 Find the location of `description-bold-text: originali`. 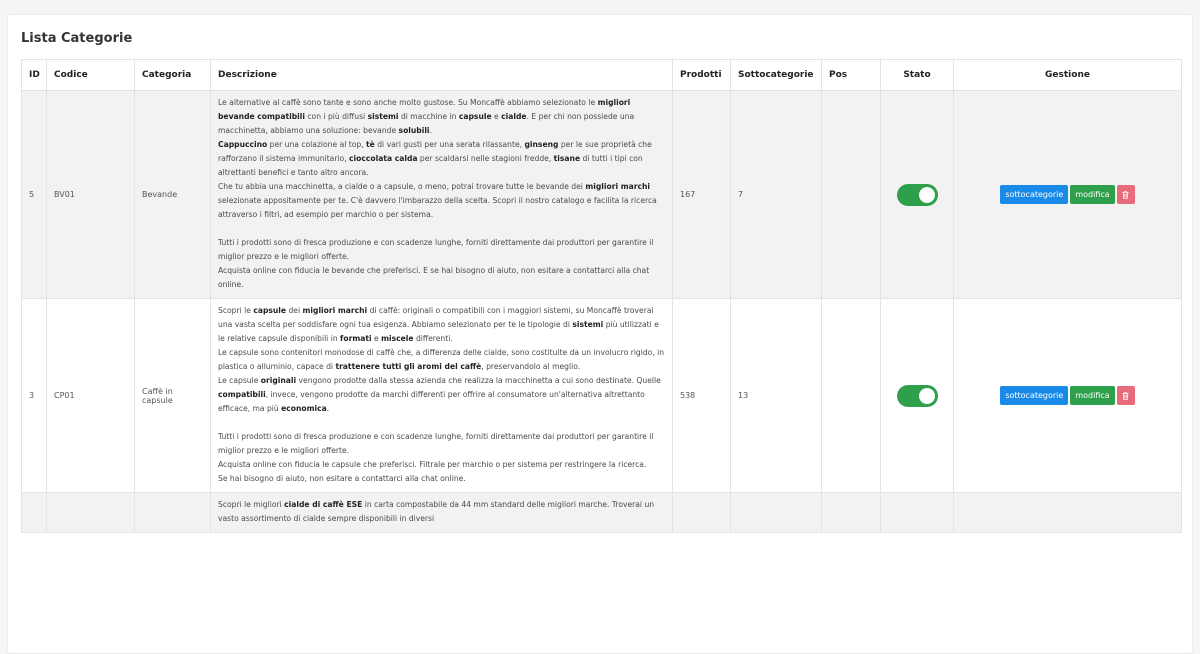

description-bold-text: originali is located at coordinates (278, 380).